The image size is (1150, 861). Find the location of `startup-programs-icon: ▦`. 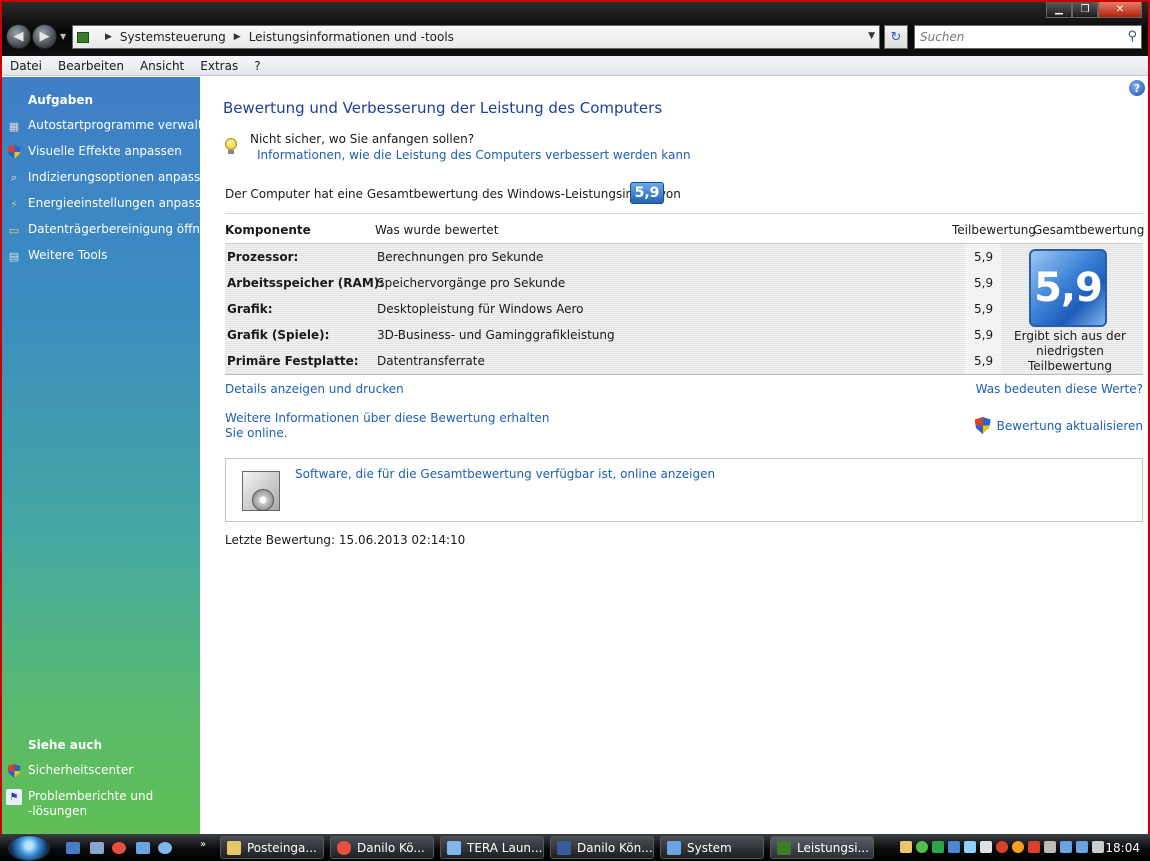

startup-programs-icon: ▦ is located at coordinates (14, 126).